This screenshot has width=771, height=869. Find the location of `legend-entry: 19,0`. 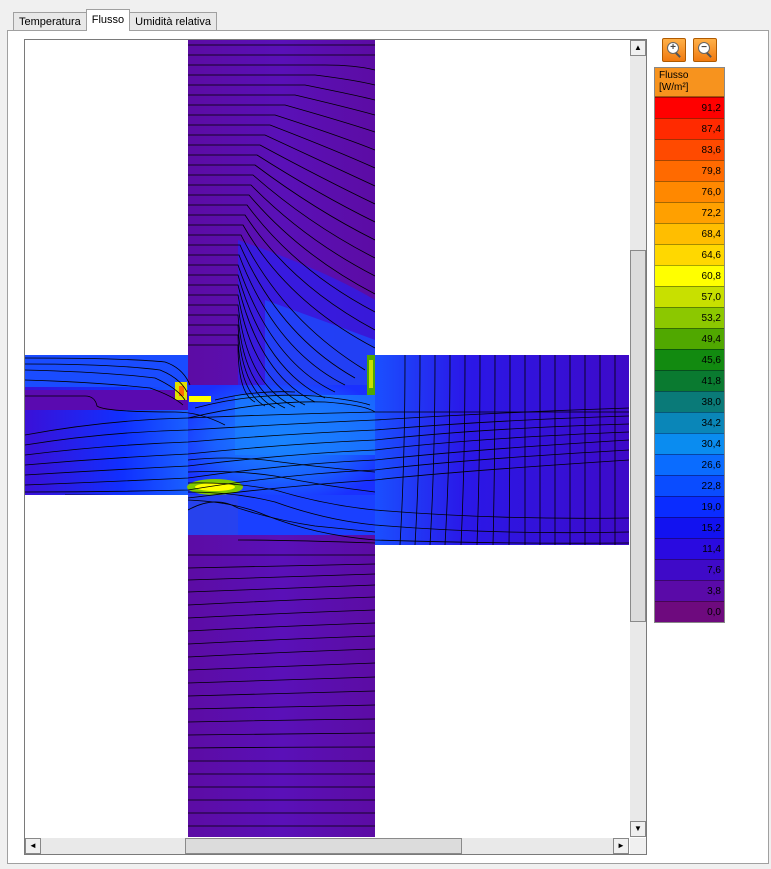

legend-entry: 19,0 is located at coordinates (689, 506).